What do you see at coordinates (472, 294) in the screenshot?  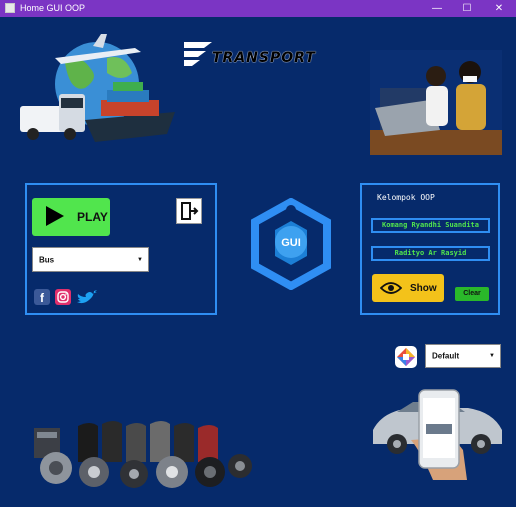 I see `clear-button: Clear` at bounding box center [472, 294].